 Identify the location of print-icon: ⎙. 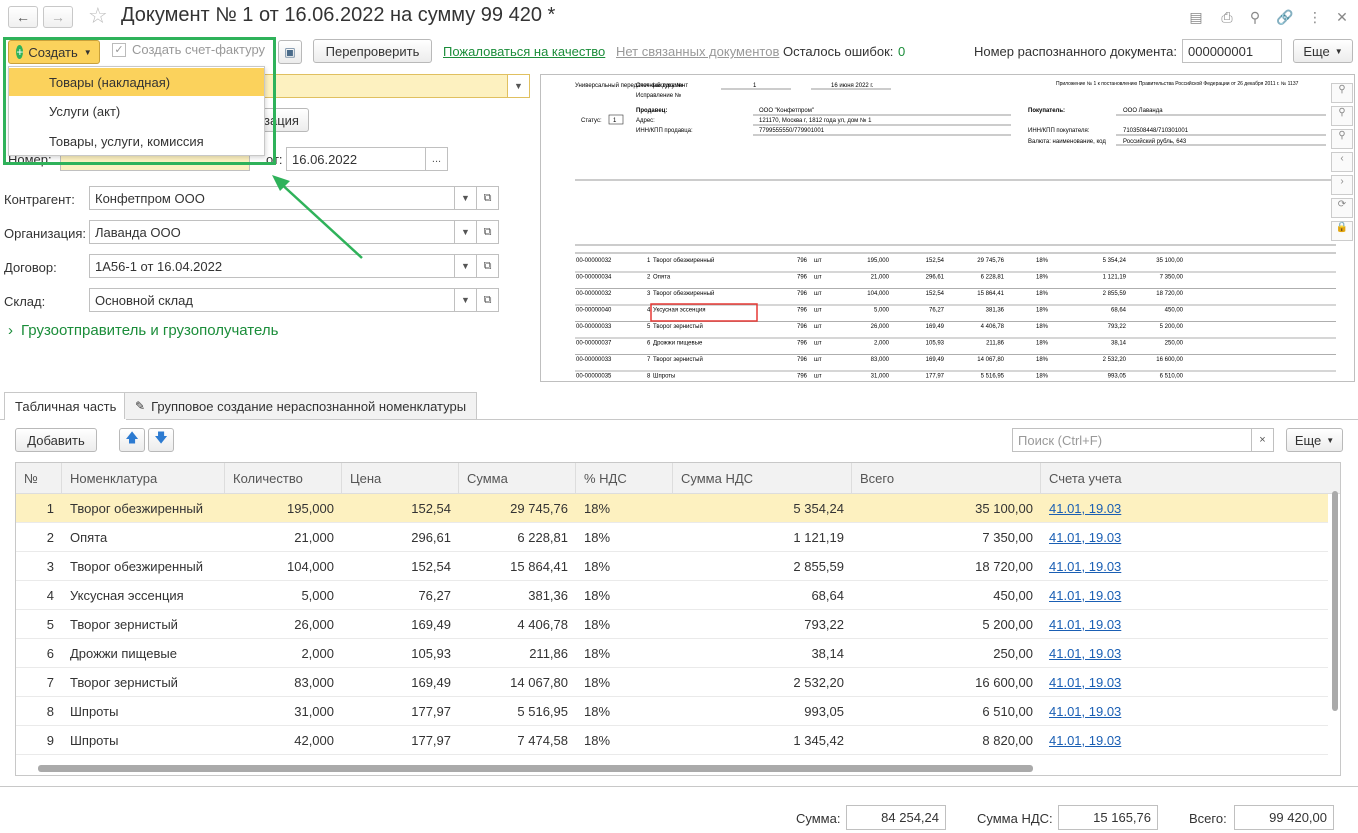
(1227, 17).